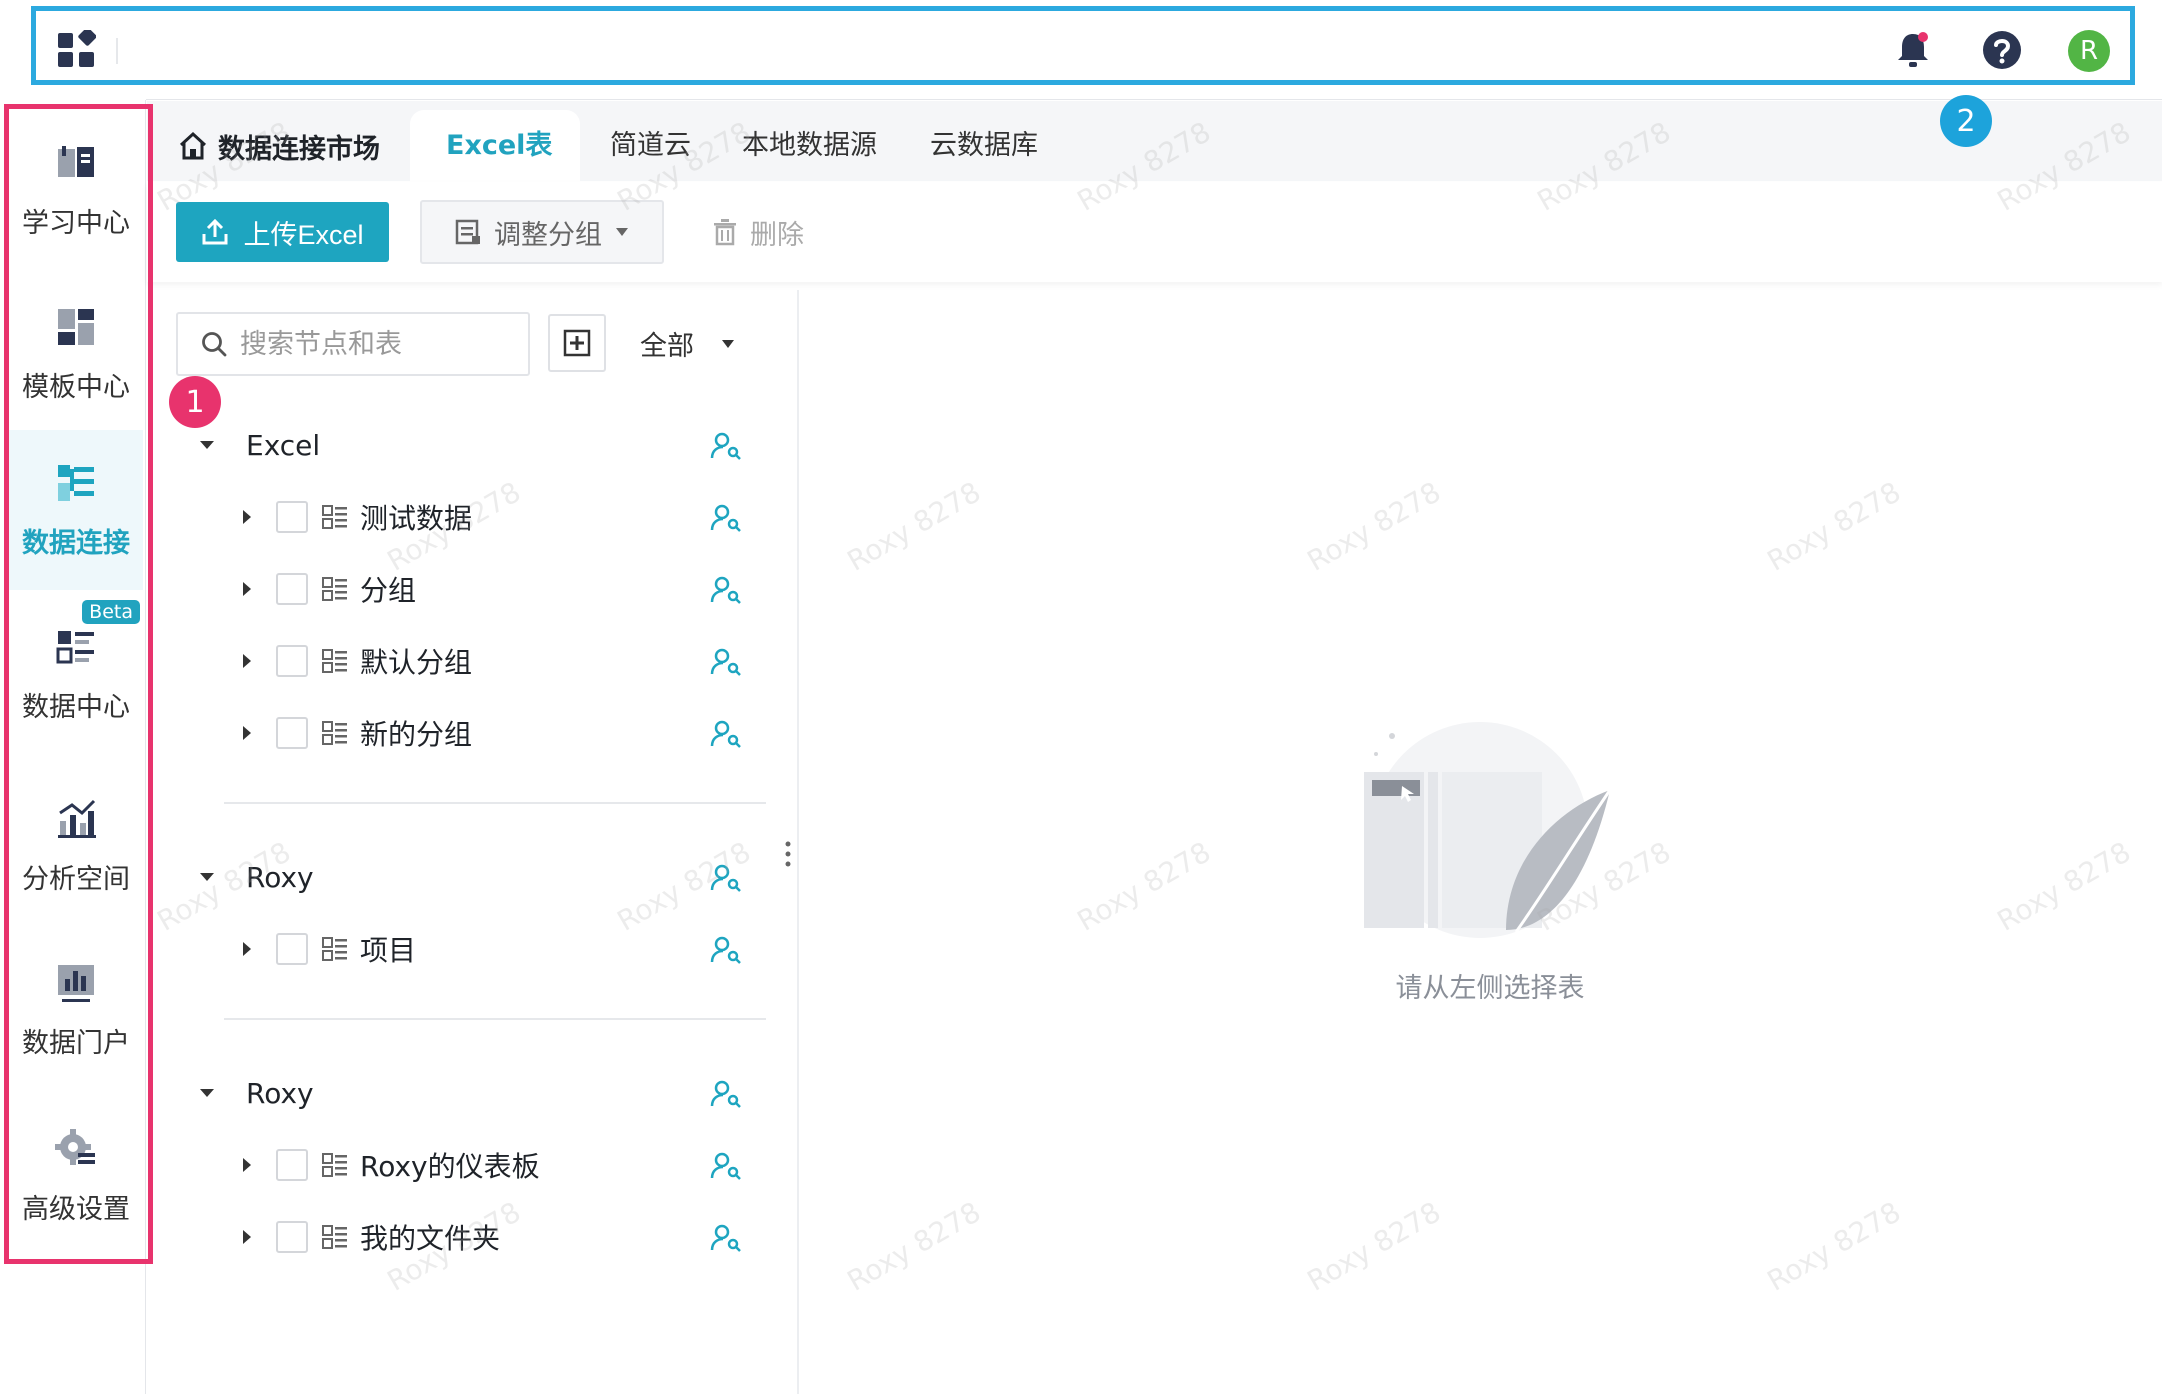  Describe the element at coordinates (215, 231) in the screenshot. I see `upload-icon` at that location.